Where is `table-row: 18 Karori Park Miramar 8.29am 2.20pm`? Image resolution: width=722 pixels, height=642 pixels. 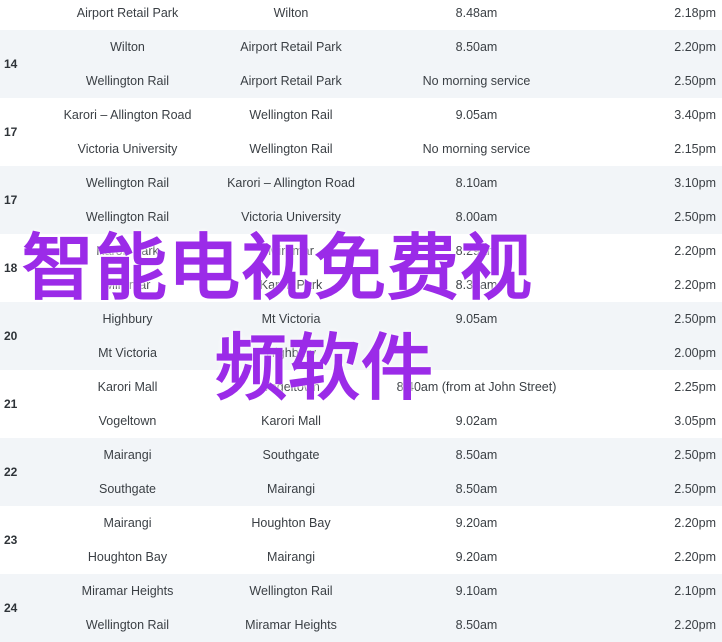 table-row: 18 Karori Park Miramar 8.29am 2.20pm is located at coordinates (361, 254).